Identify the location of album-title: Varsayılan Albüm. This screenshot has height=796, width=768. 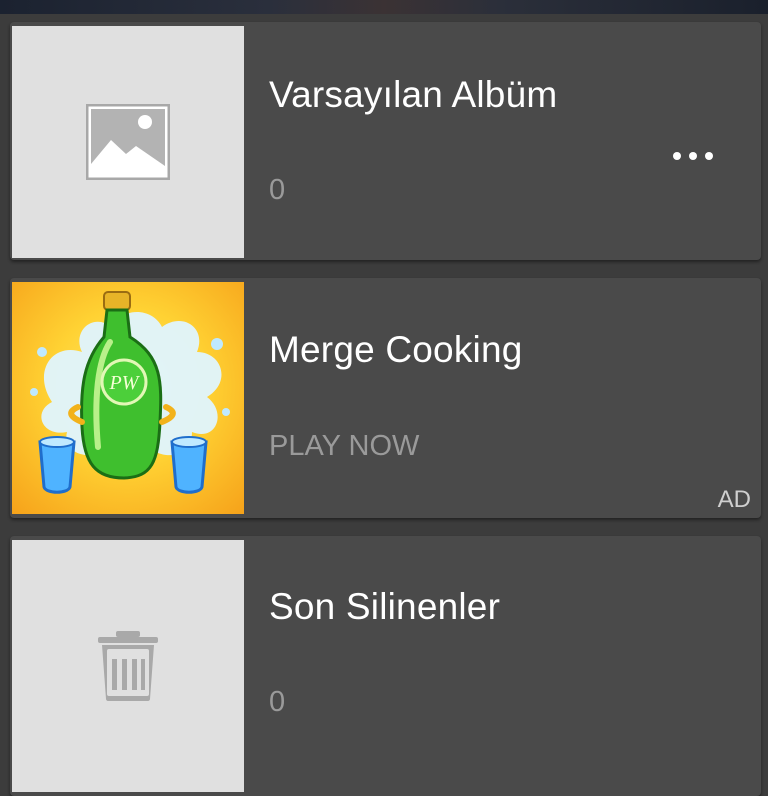
(413, 94).